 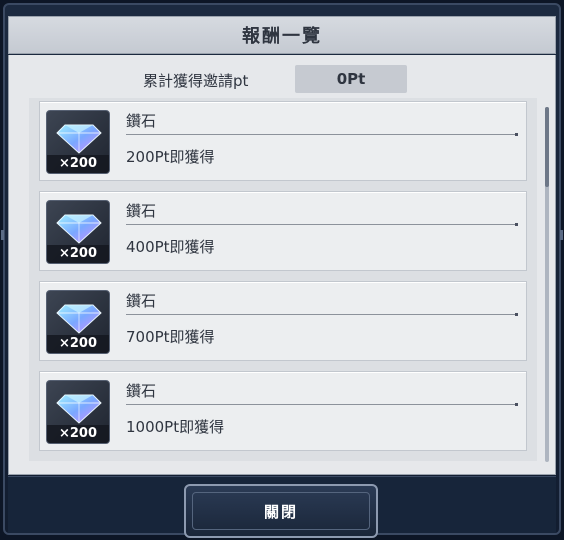 What do you see at coordinates (547, 147) in the screenshot?
I see `scrollbar-thumb` at bounding box center [547, 147].